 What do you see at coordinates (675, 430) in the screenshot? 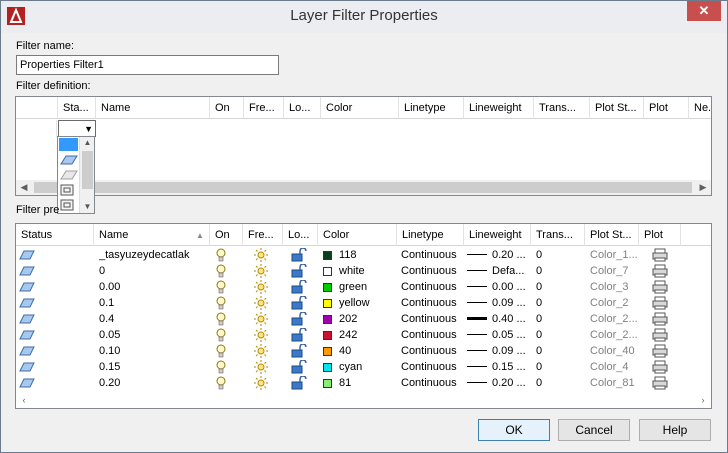
I see `help-button: Help` at bounding box center [675, 430].